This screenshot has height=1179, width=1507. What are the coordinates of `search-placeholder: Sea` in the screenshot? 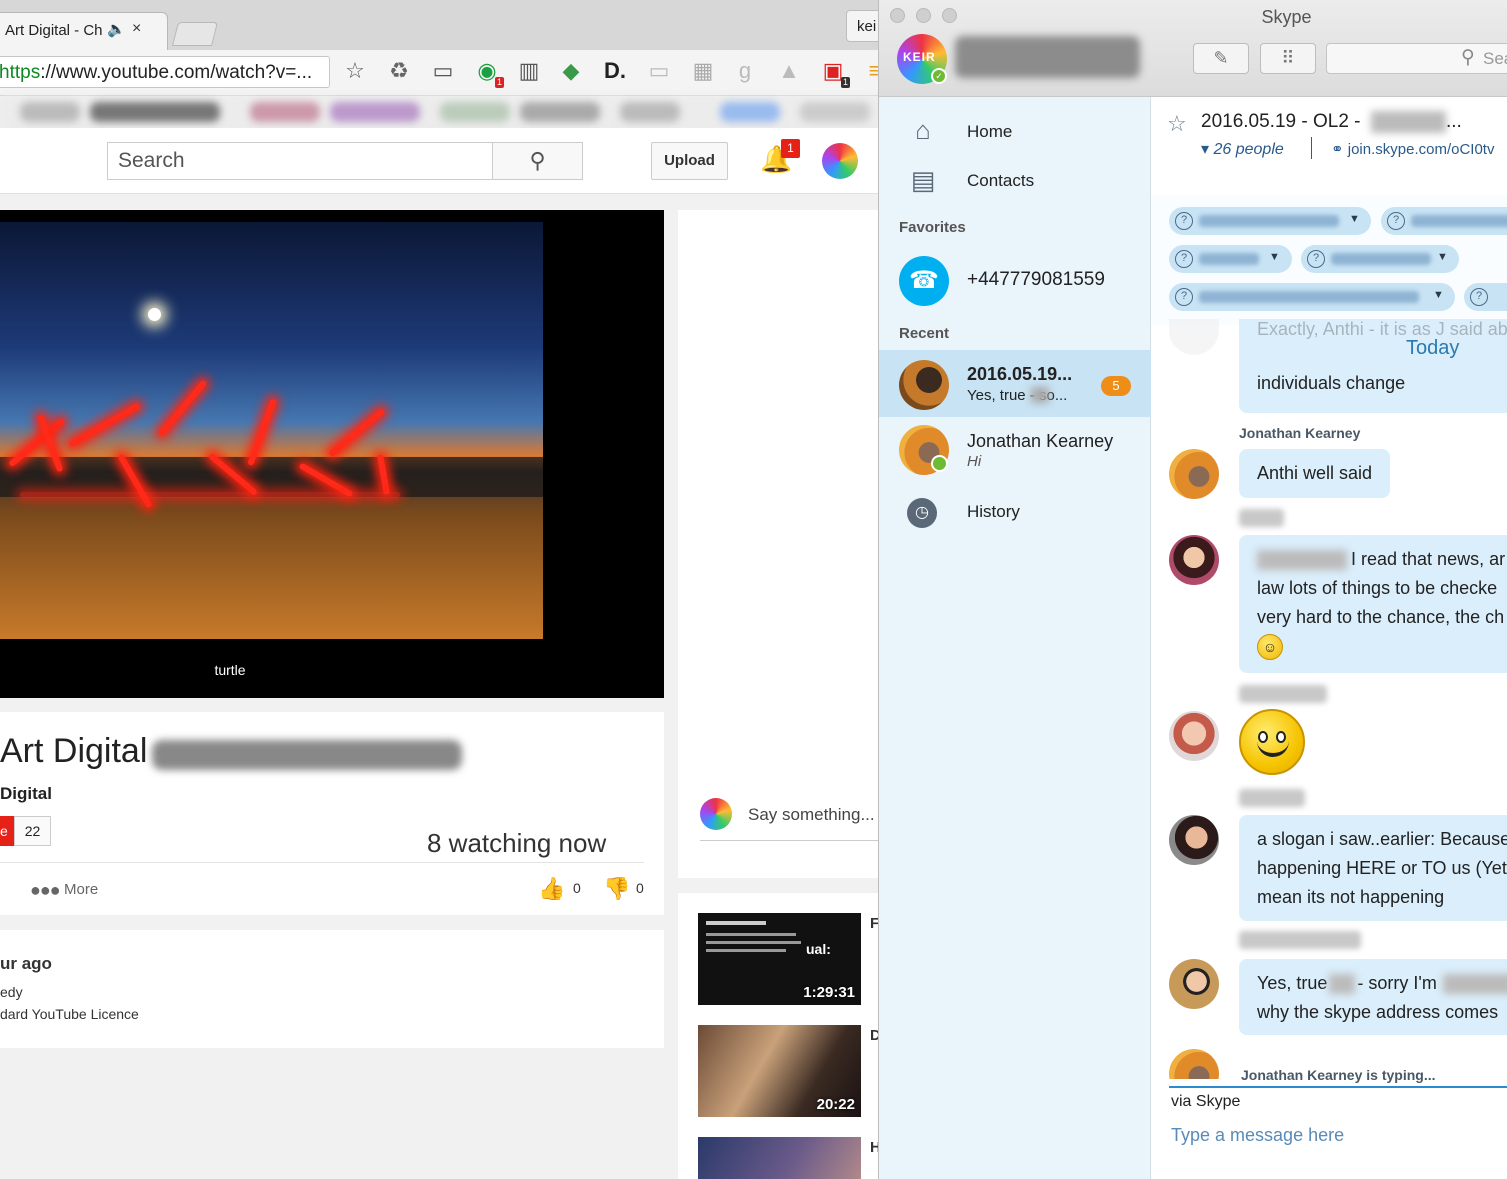 It's located at (1495, 58).